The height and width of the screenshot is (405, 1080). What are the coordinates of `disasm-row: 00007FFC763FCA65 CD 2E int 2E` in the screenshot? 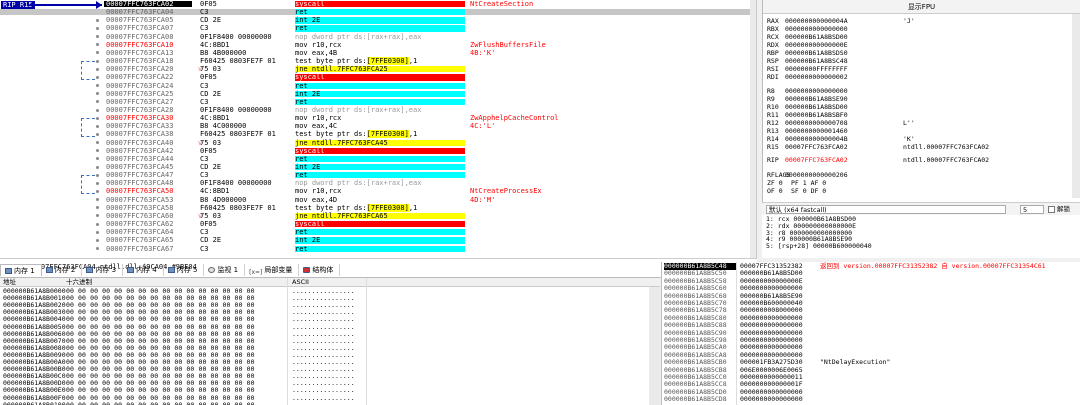 It's located at (378, 240).